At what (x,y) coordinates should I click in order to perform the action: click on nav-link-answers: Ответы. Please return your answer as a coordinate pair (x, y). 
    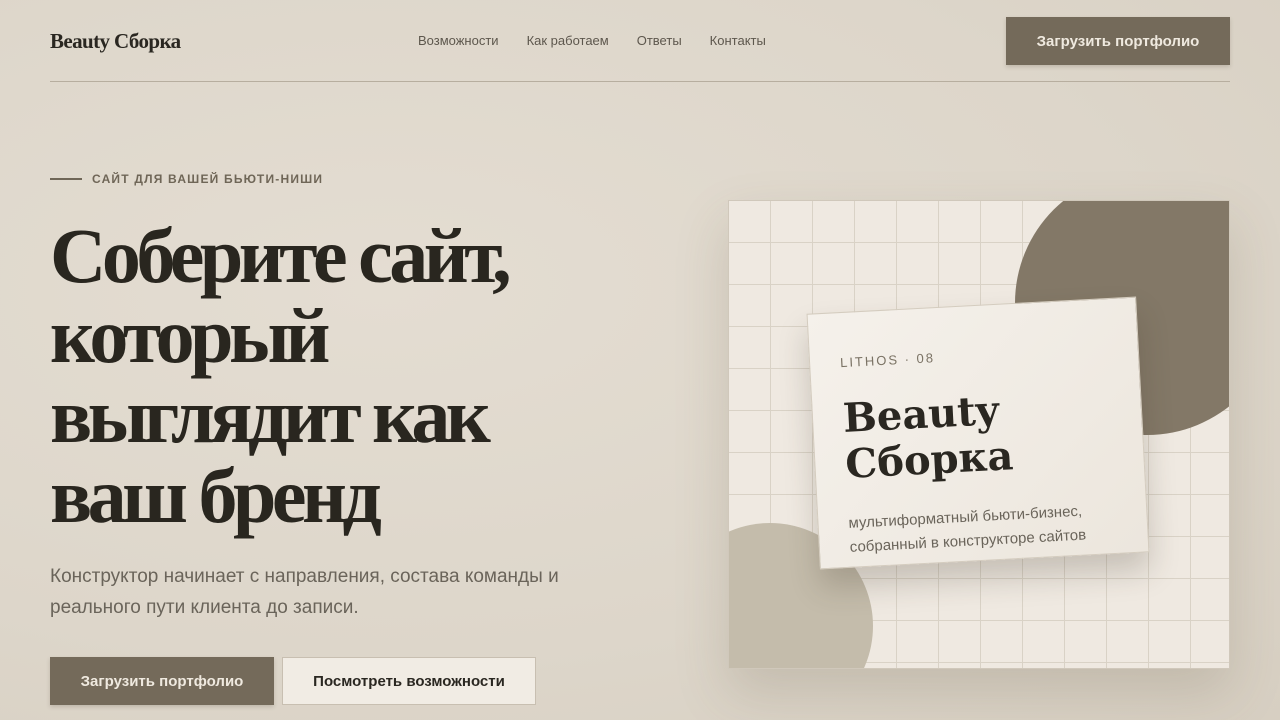
    Looking at the image, I should click on (659, 40).